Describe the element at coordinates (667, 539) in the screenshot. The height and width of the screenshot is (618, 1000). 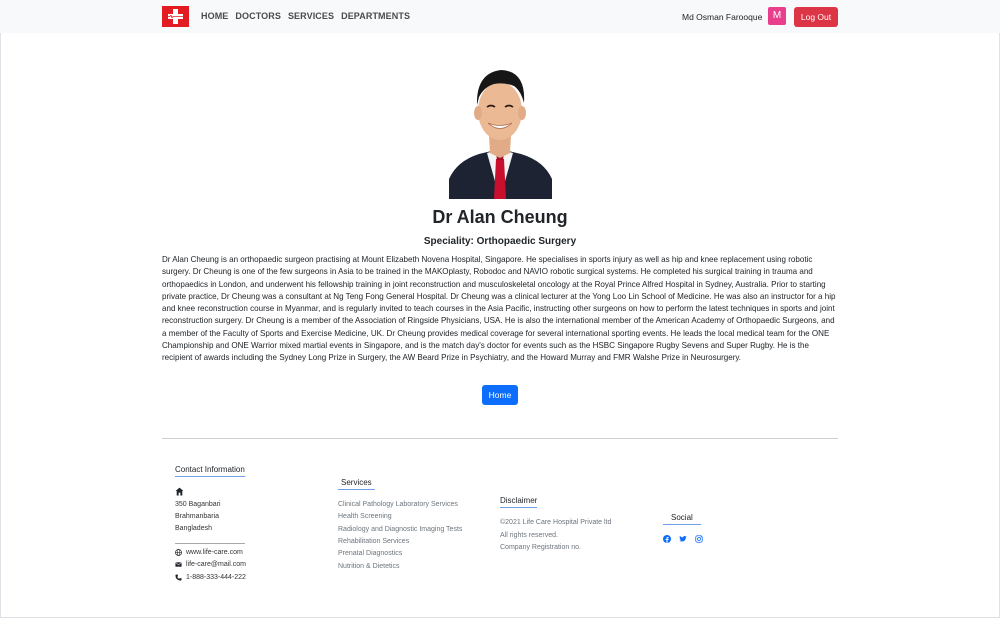
I see `facebook-icon` at that location.